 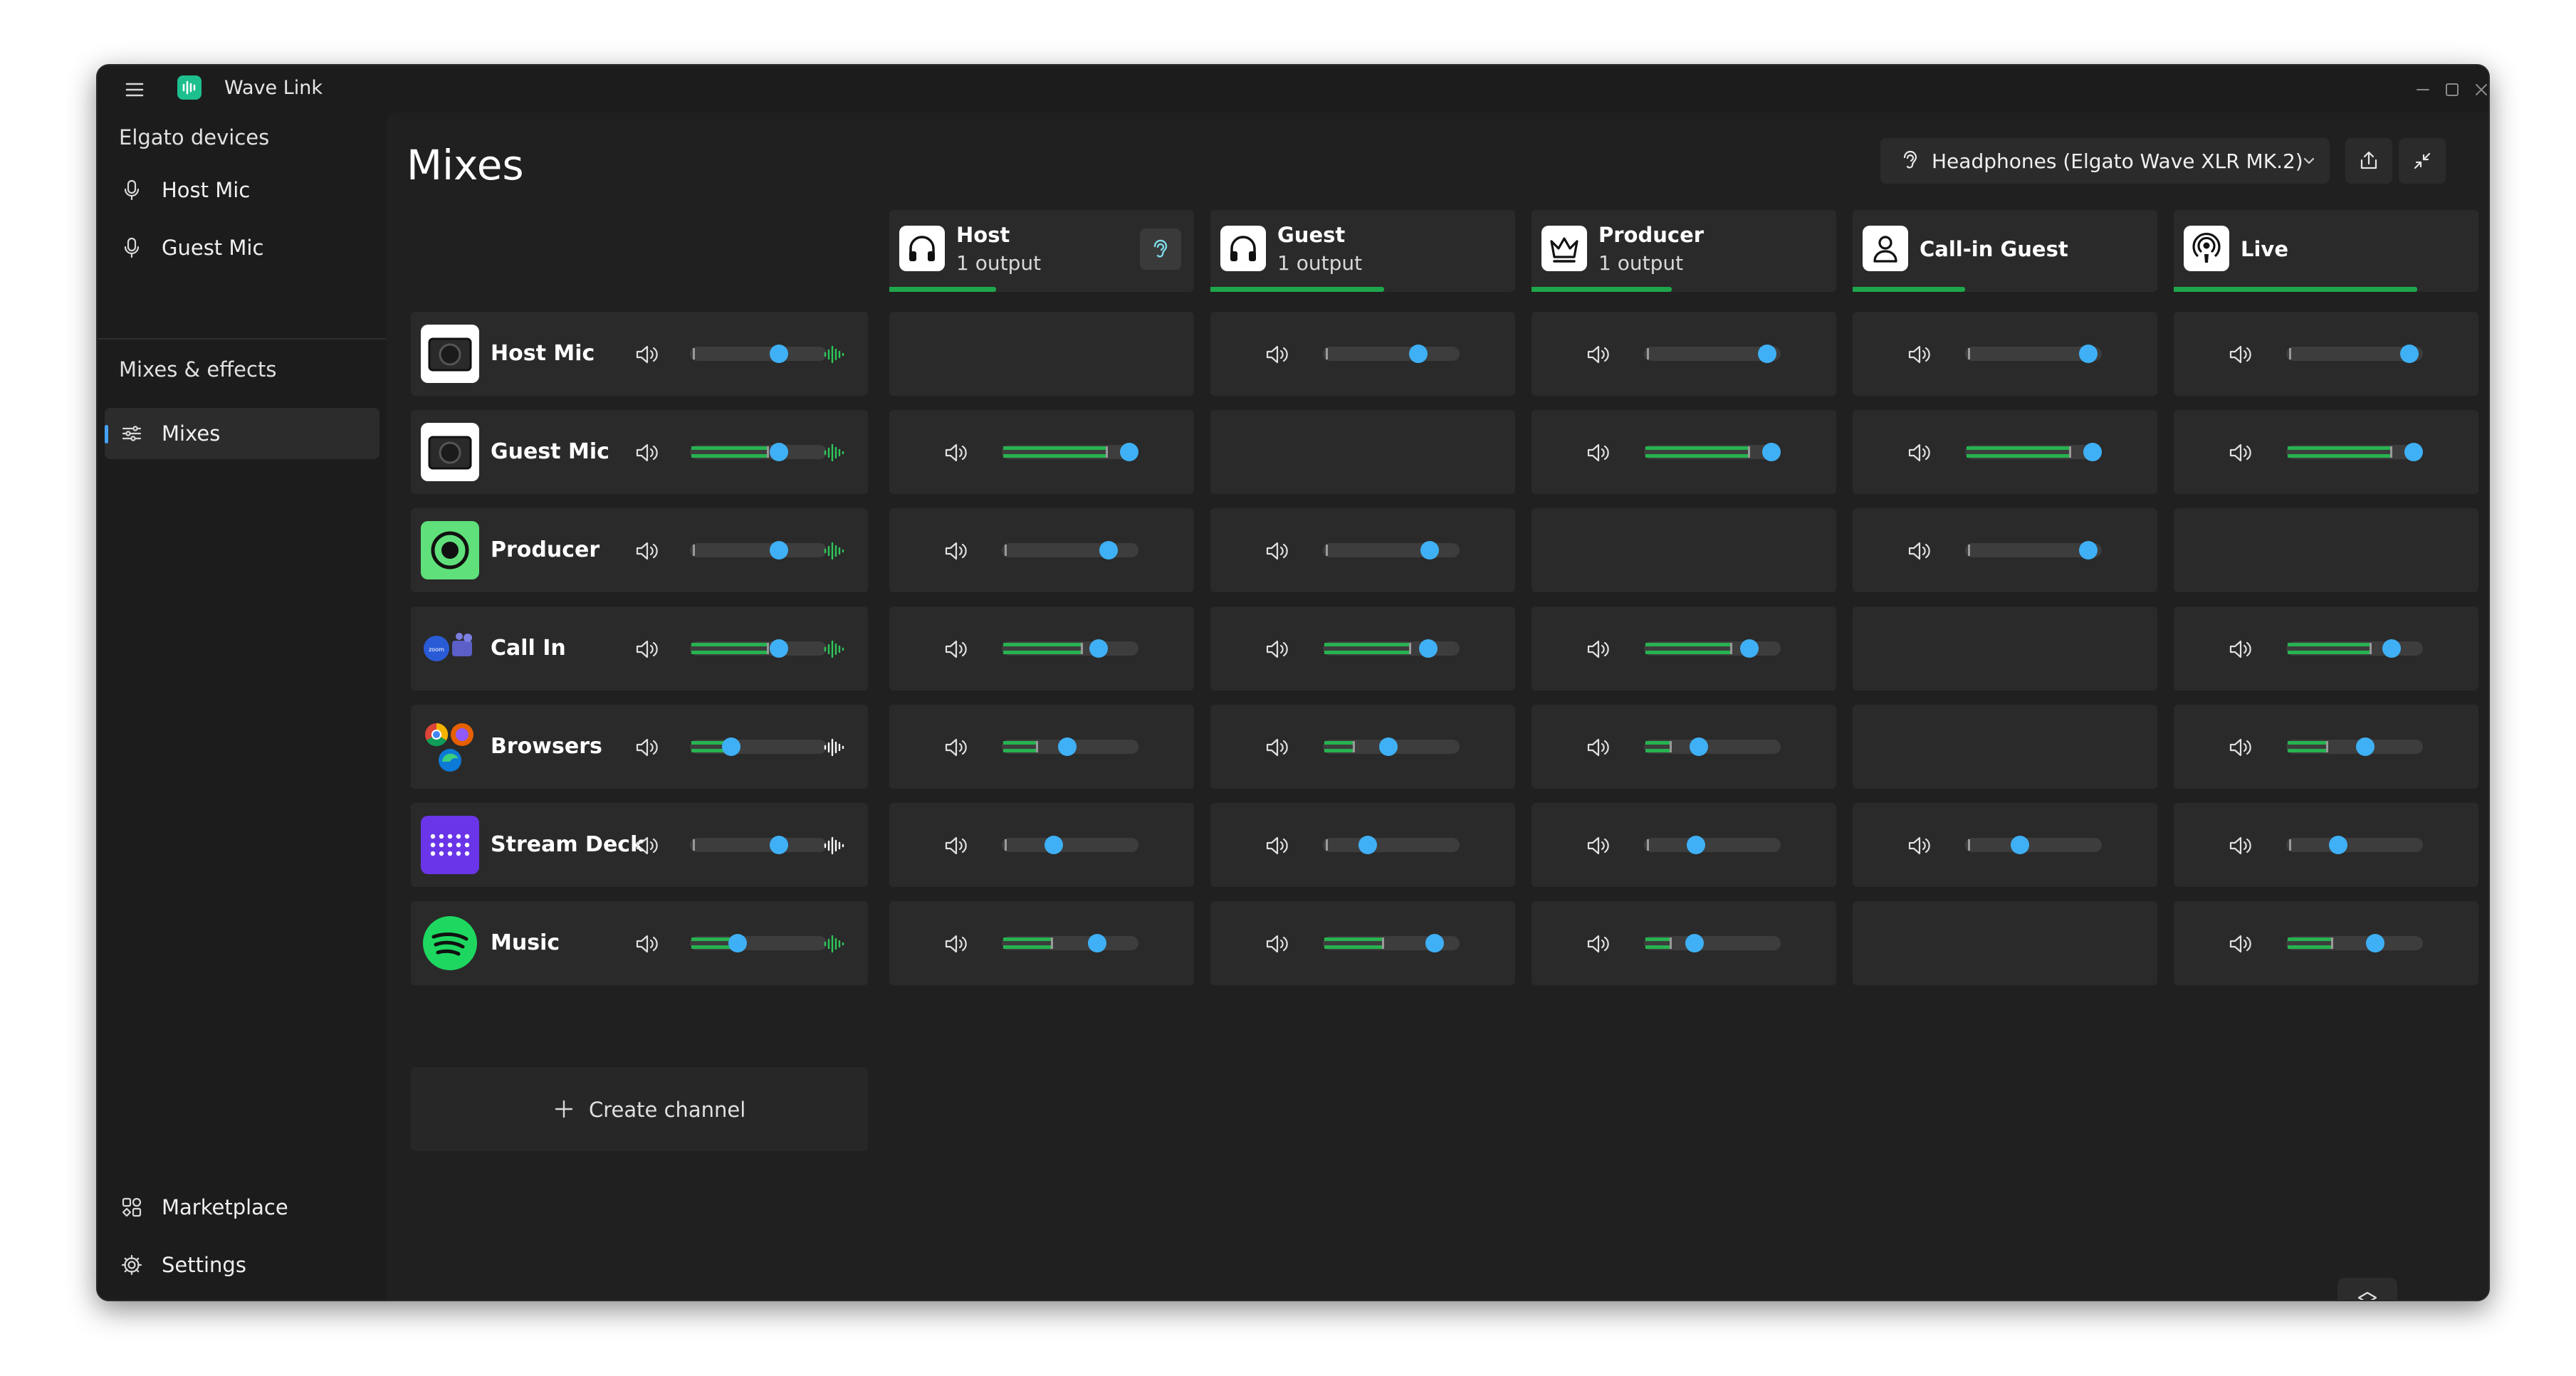 I want to click on sidebar-item-mixes: Mixes, so click(x=242, y=434).